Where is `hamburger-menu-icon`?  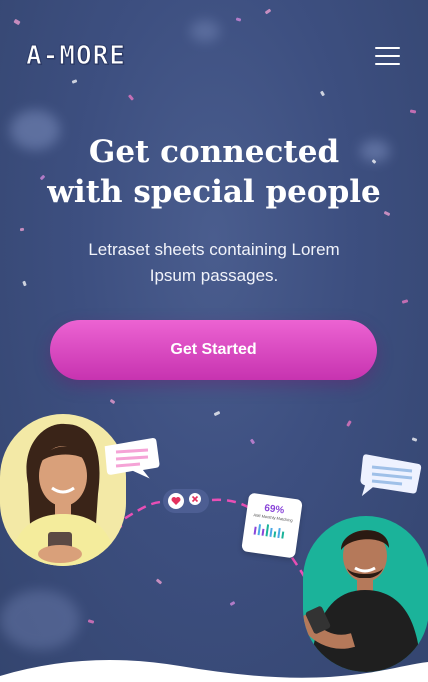
hamburger-menu-icon is located at coordinates (388, 56).